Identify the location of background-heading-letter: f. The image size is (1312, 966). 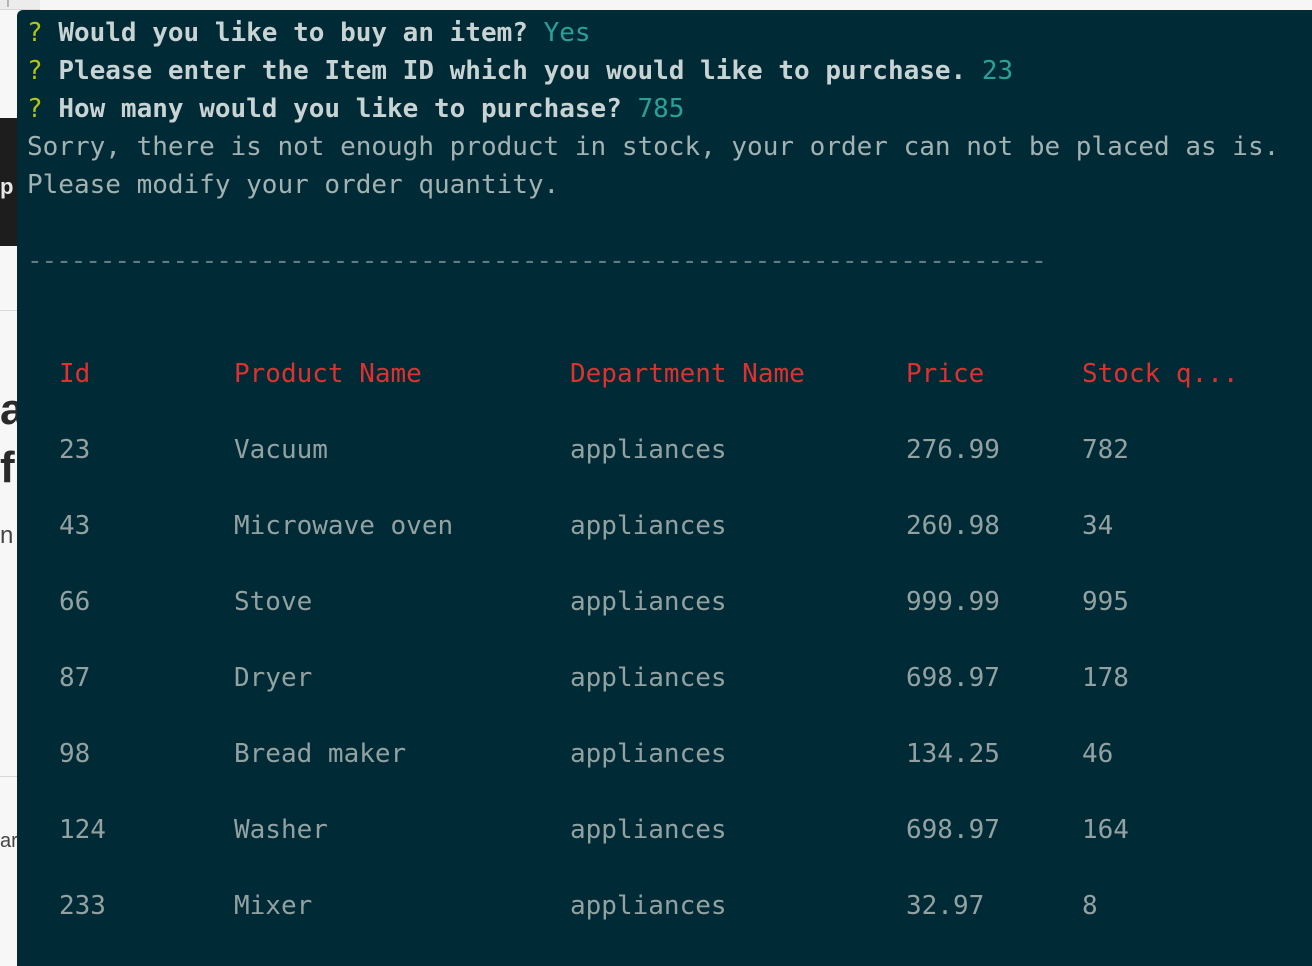
(7, 467).